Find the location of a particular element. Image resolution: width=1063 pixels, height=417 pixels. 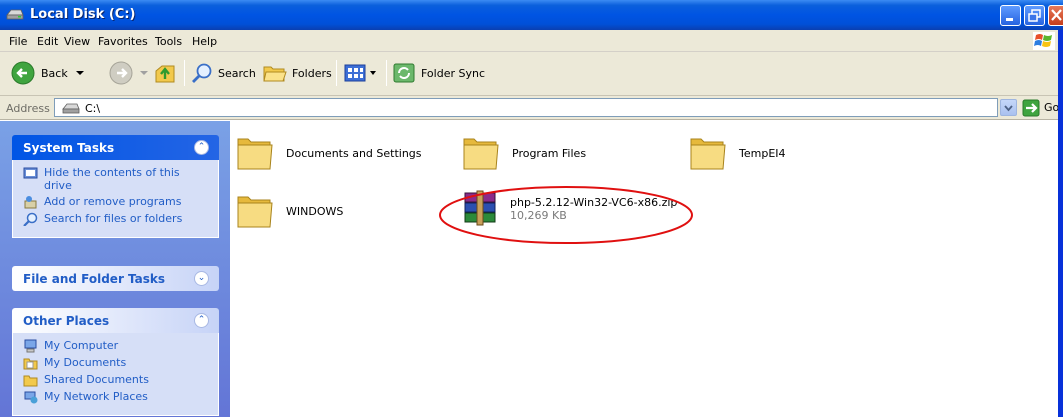

folder-label: Documents and Settings is located at coordinates (354, 153).